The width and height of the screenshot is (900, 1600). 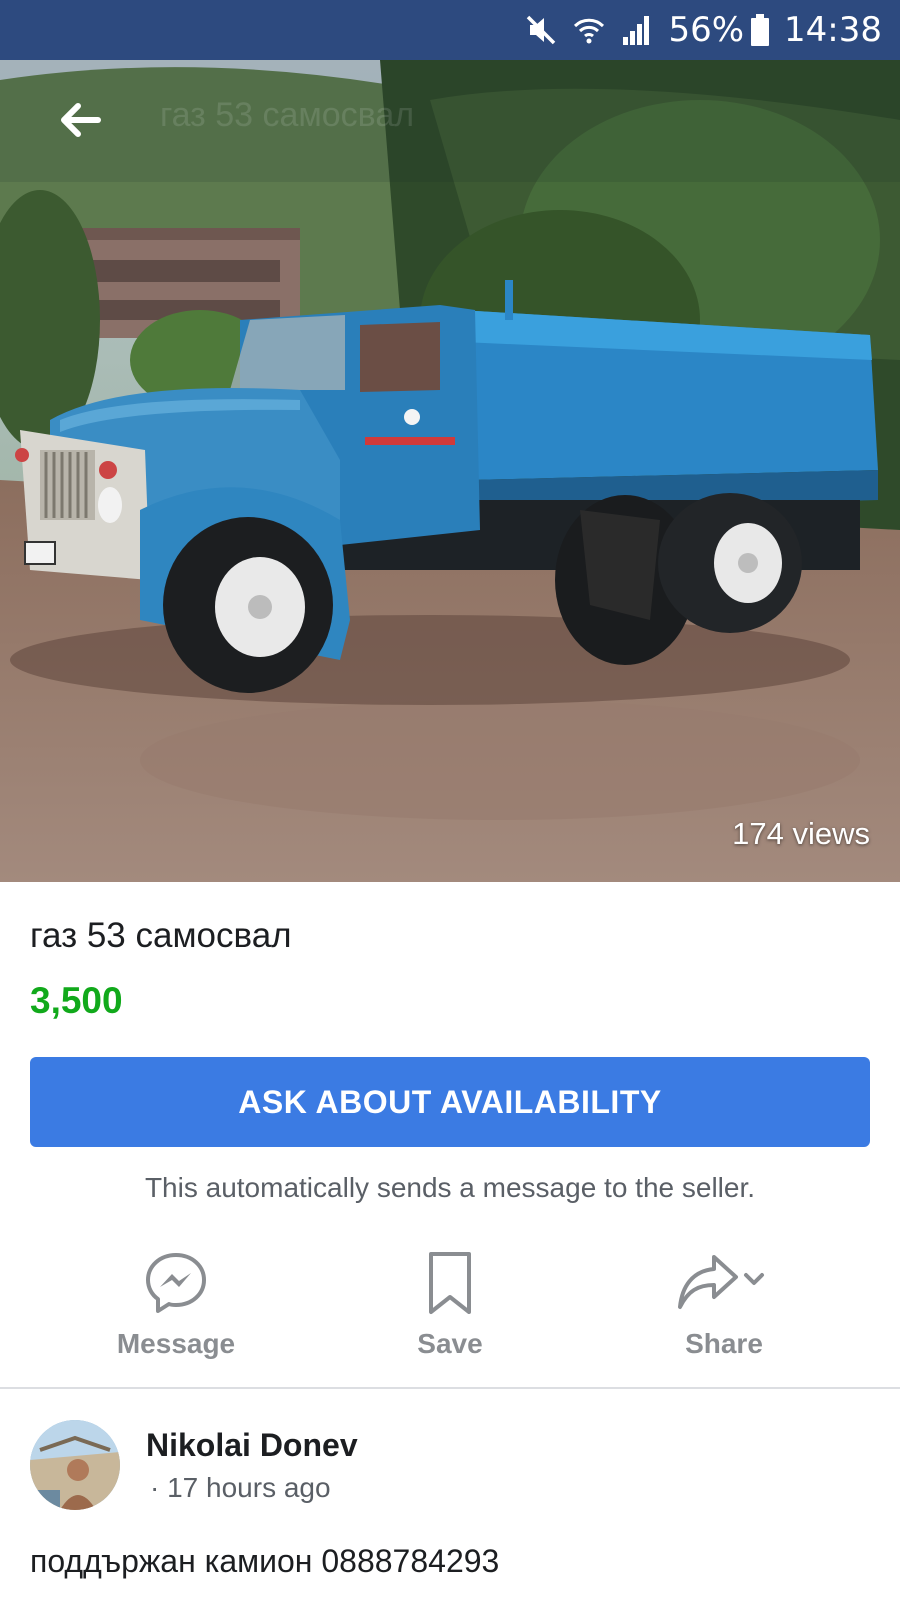 I want to click on seller-name: Nikolai Donev, so click(x=252, y=1445).